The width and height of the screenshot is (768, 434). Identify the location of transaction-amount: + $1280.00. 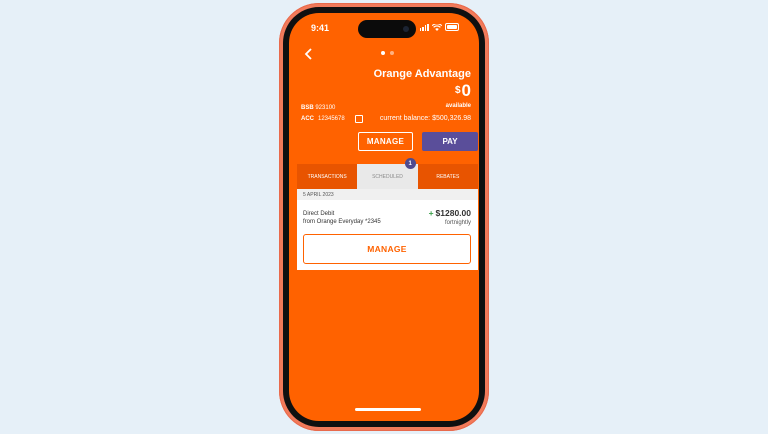
(450, 213).